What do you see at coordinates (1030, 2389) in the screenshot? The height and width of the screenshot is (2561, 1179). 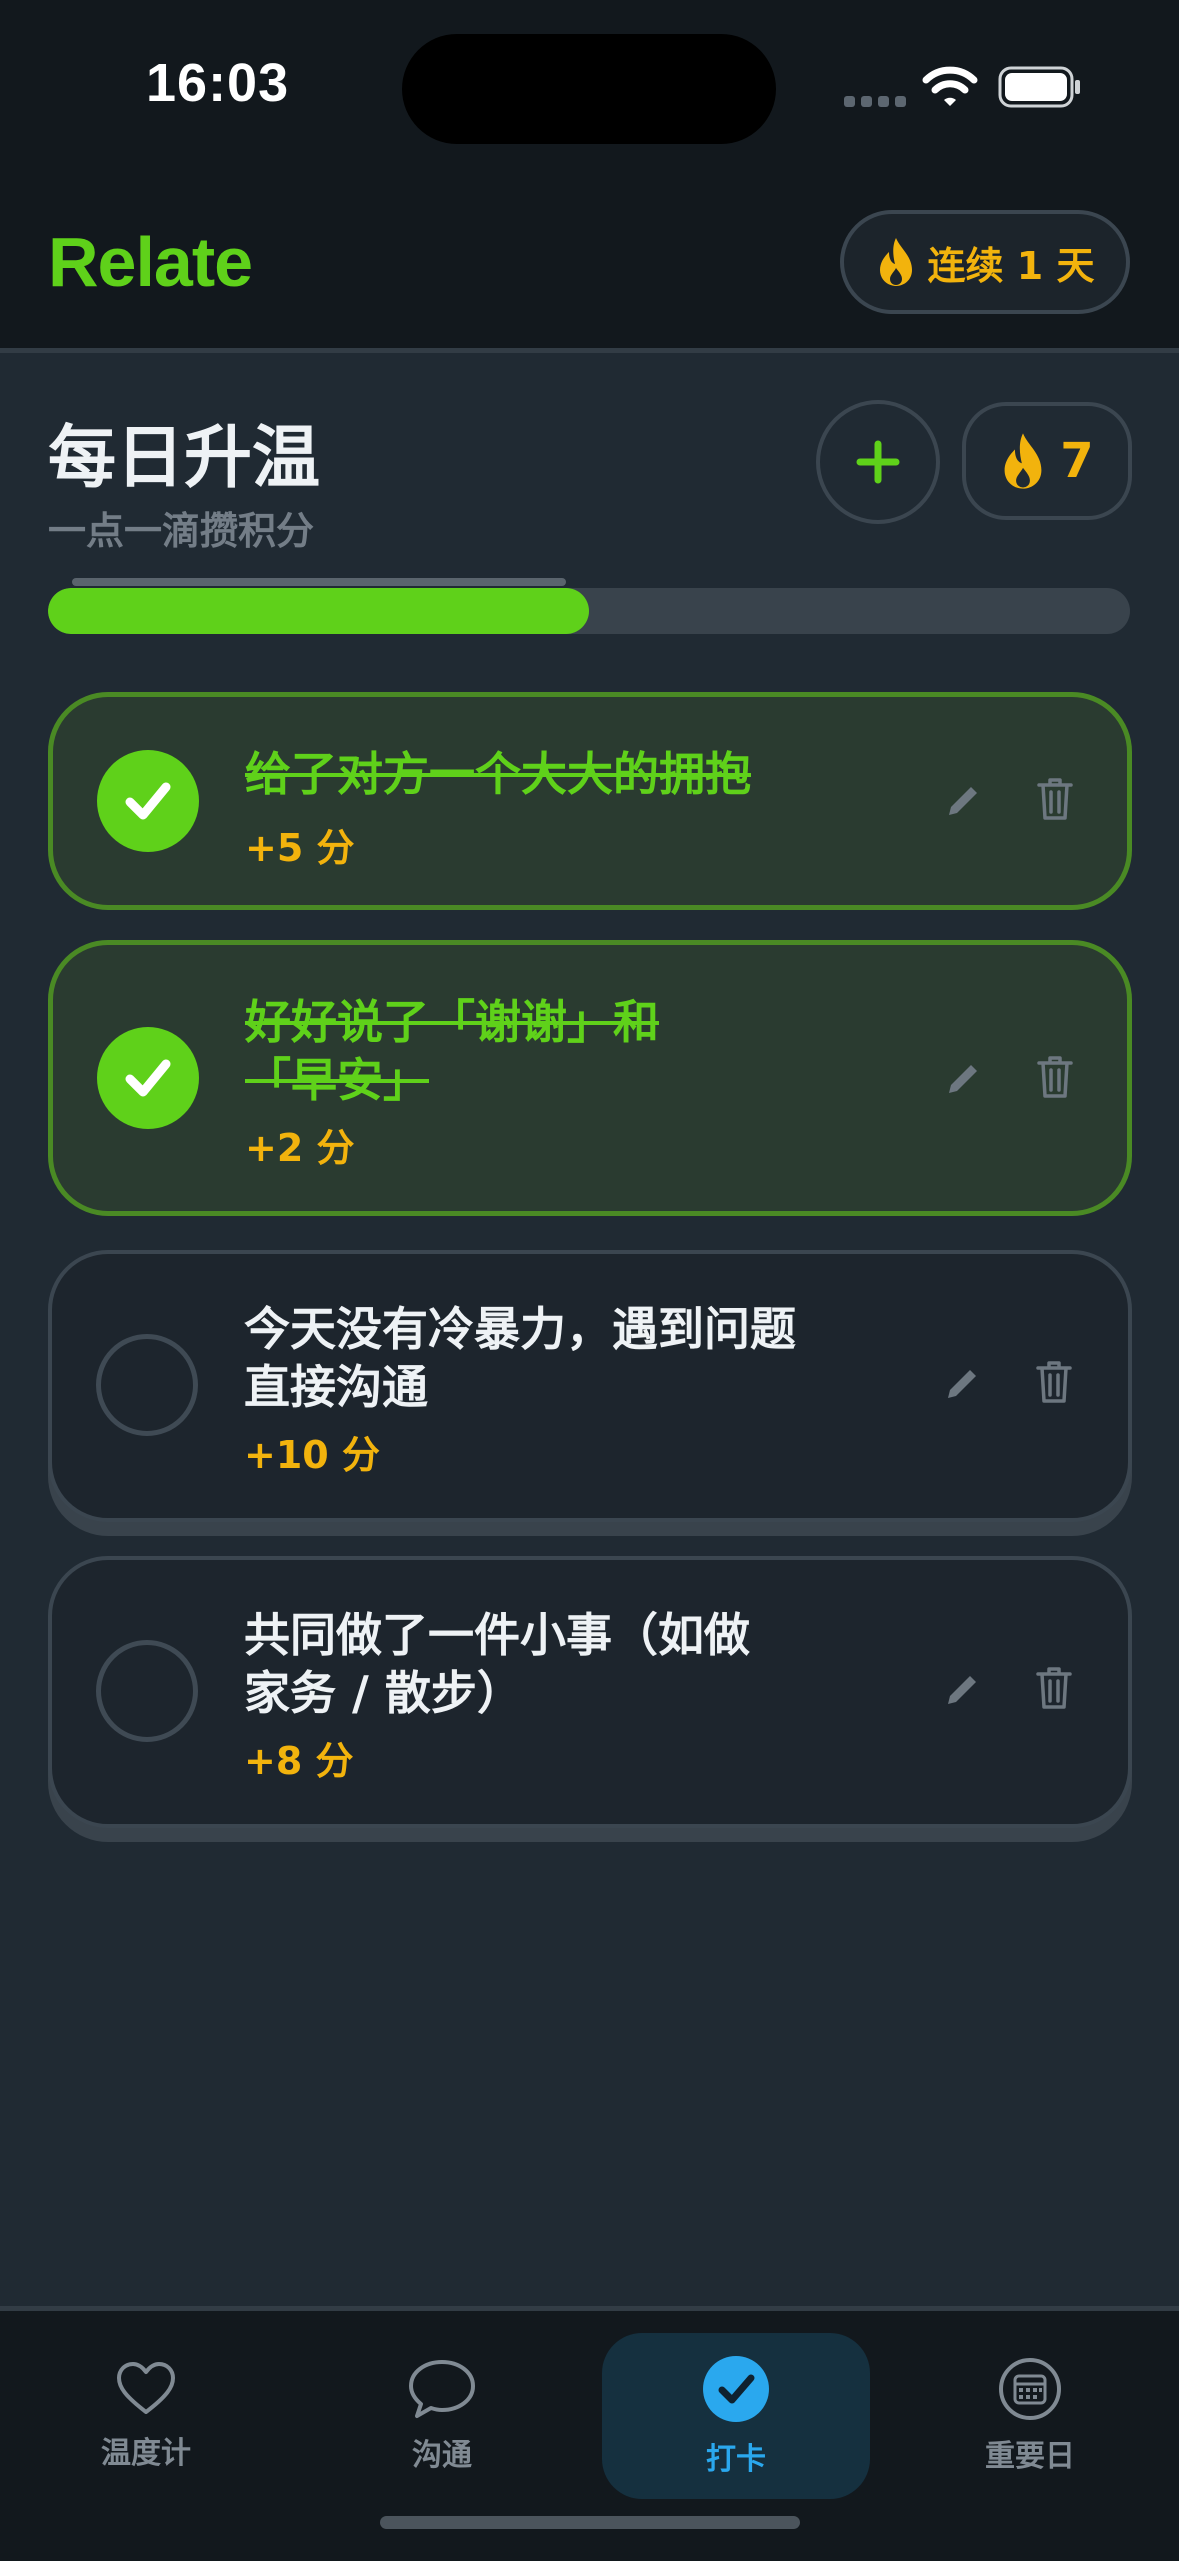 I see `calendar-icon` at bounding box center [1030, 2389].